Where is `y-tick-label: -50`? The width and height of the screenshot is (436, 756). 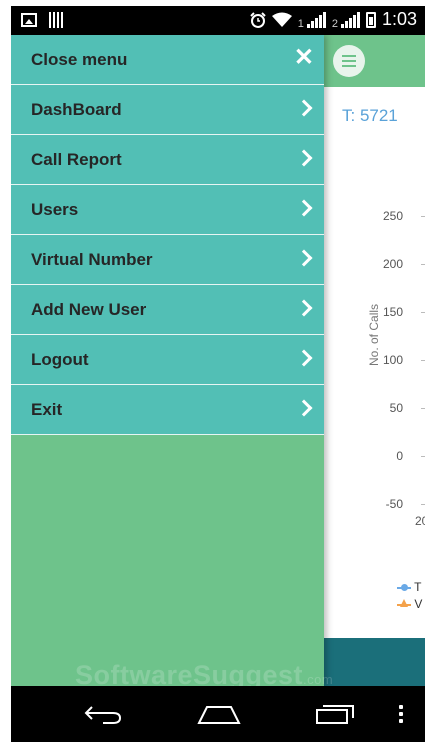 y-tick-label: -50 is located at coordinates (394, 504).